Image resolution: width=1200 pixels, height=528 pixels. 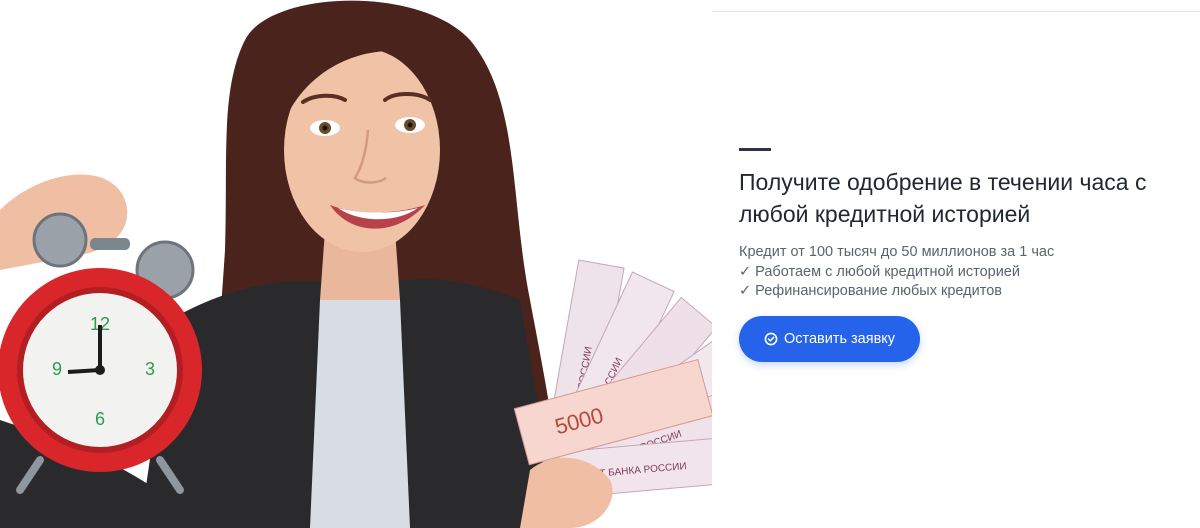 I want to click on offer-line: ✓ Рефинансирование любых кредитов, so click(x=870, y=291).